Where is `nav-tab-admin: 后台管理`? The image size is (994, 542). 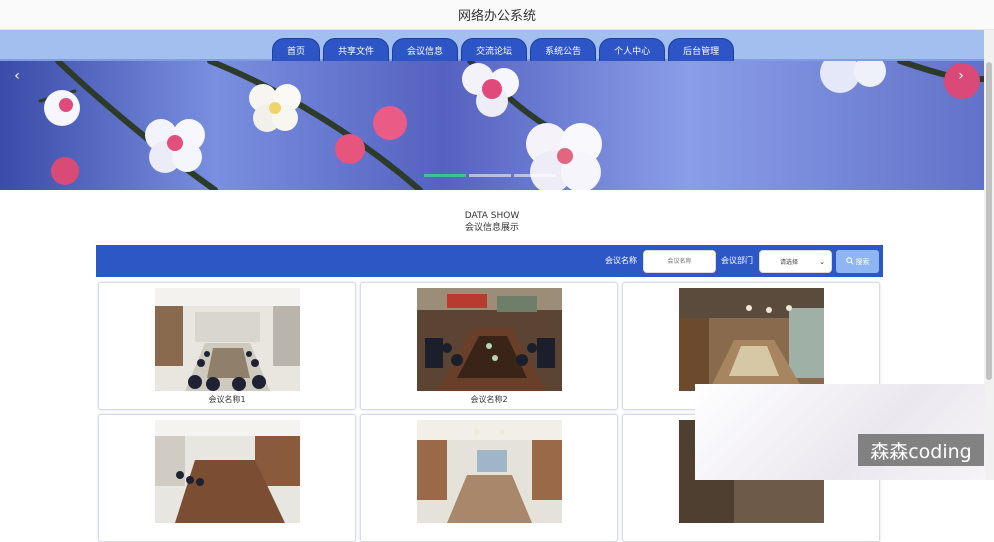 nav-tab-admin: 后台管理 is located at coordinates (701, 49).